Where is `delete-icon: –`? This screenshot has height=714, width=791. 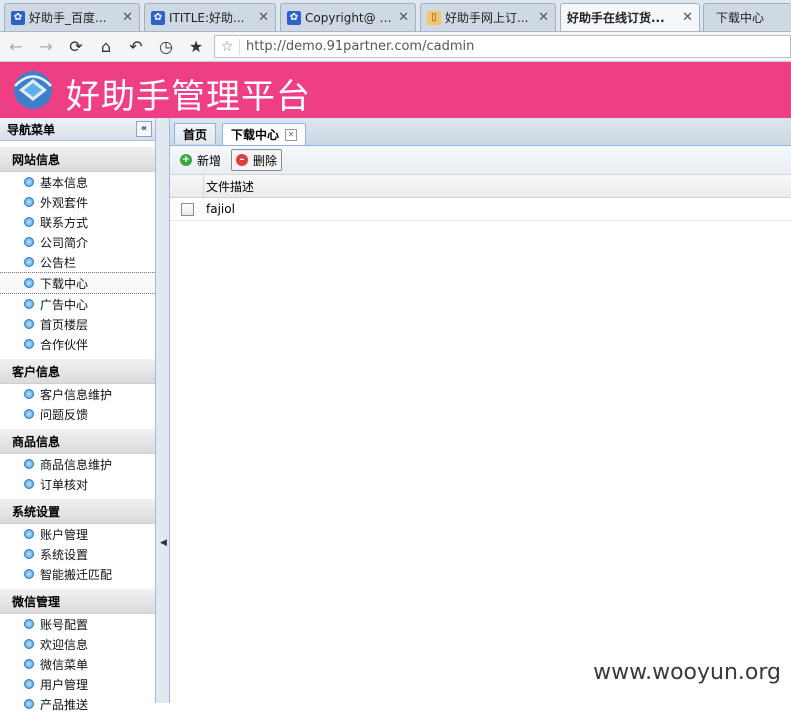
delete-icon: – is located at coordinates (242, 160).